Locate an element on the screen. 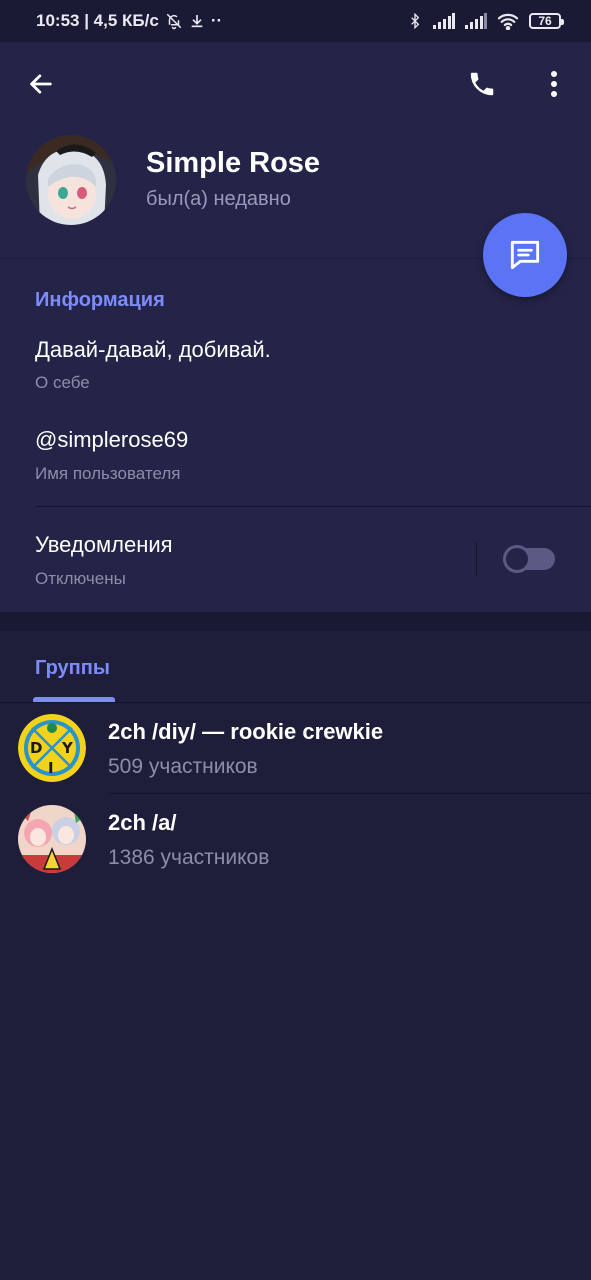 Image resolution: width=591 pixels, height=1280 pixels. group-avatar: D Y I is located at coordinates (52, 748).